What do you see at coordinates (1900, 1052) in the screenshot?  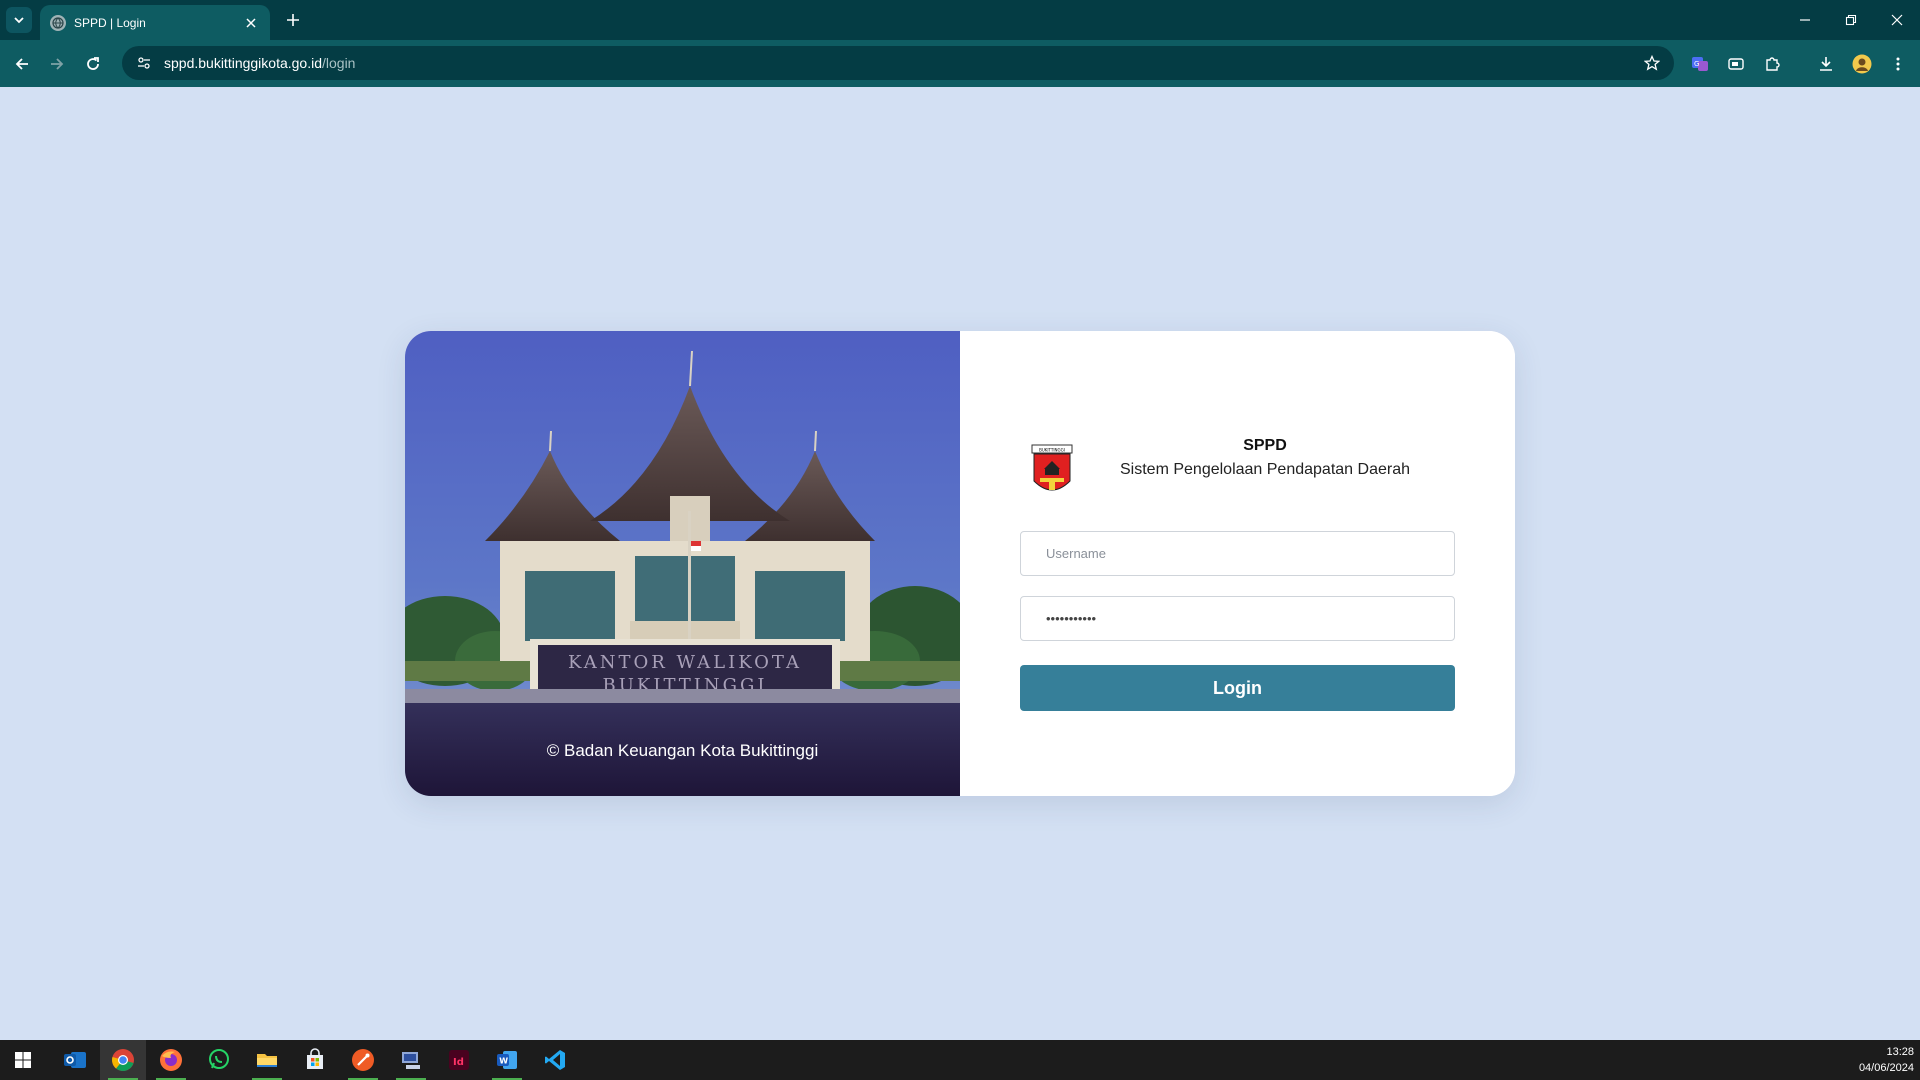 I see `clock-time: 13:28` at bounding box center [1900, 1052].